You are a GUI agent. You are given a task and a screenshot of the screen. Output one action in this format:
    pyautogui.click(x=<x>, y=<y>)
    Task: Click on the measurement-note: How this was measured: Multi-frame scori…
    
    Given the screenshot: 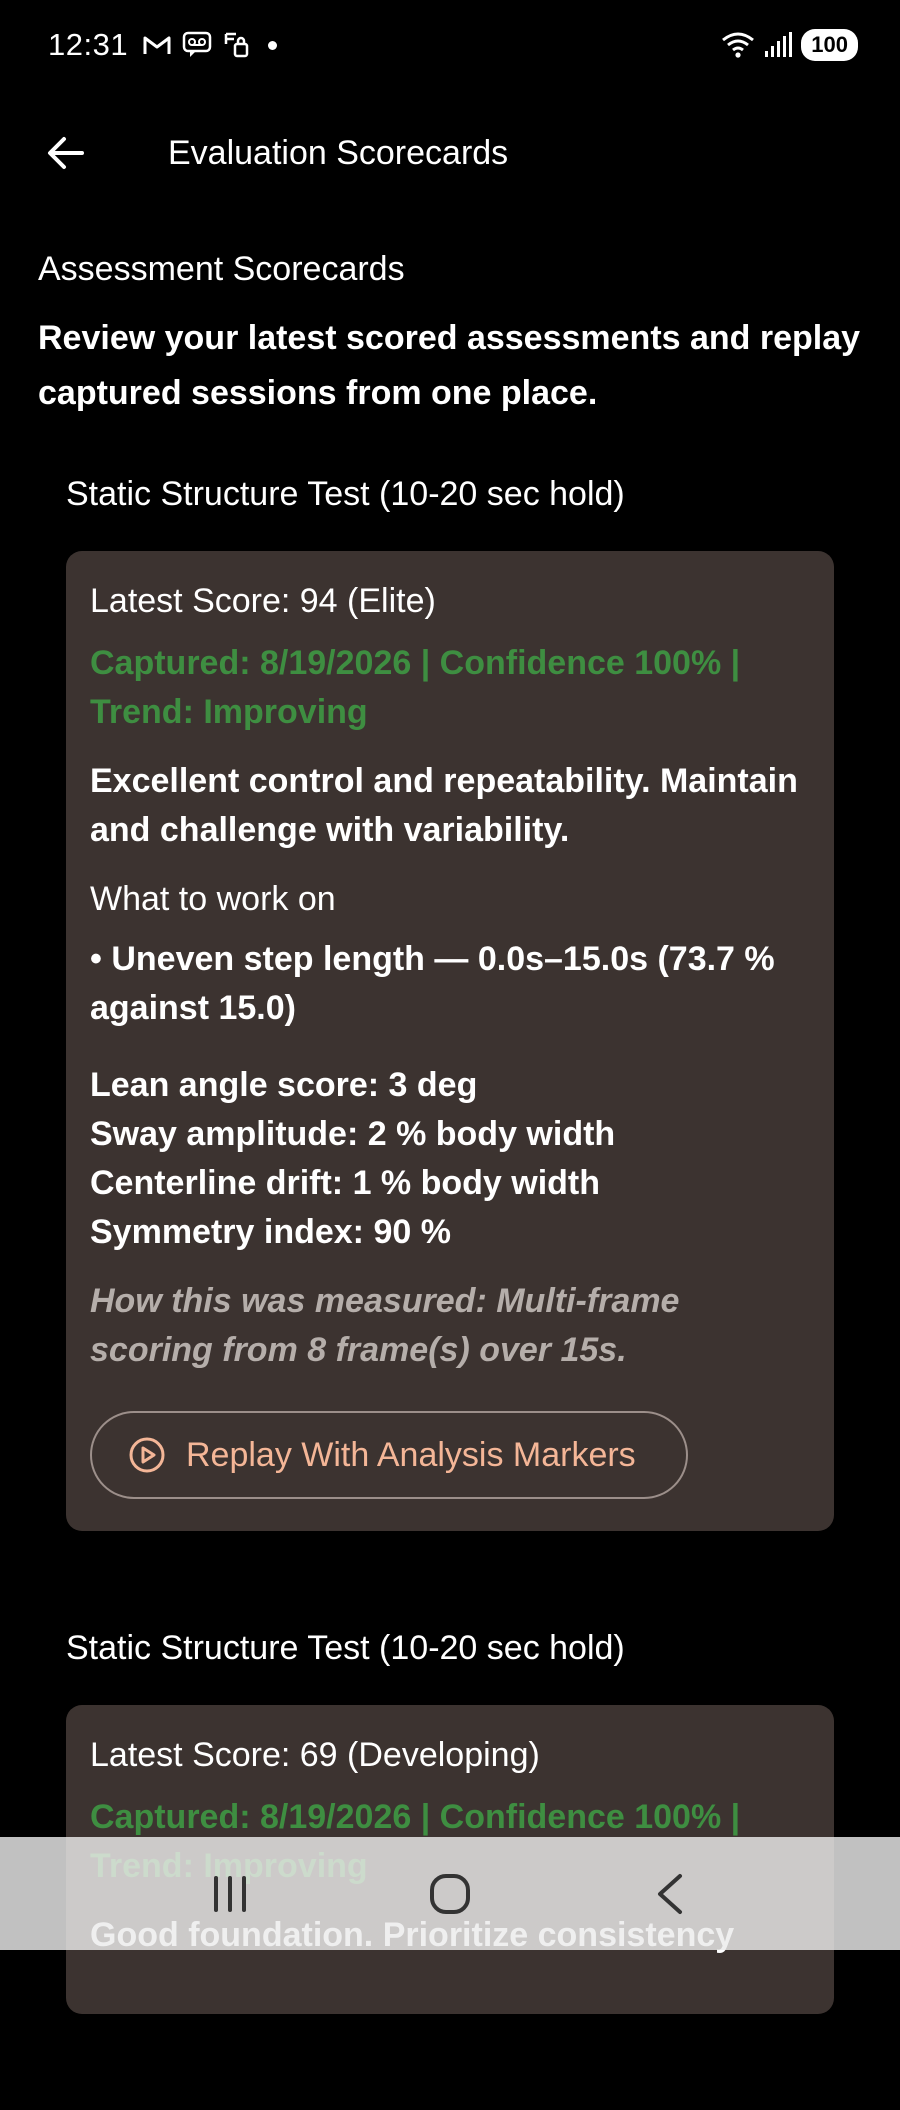 What is the action you would take?
    pyautogui.click(x=385, y=1325)
    